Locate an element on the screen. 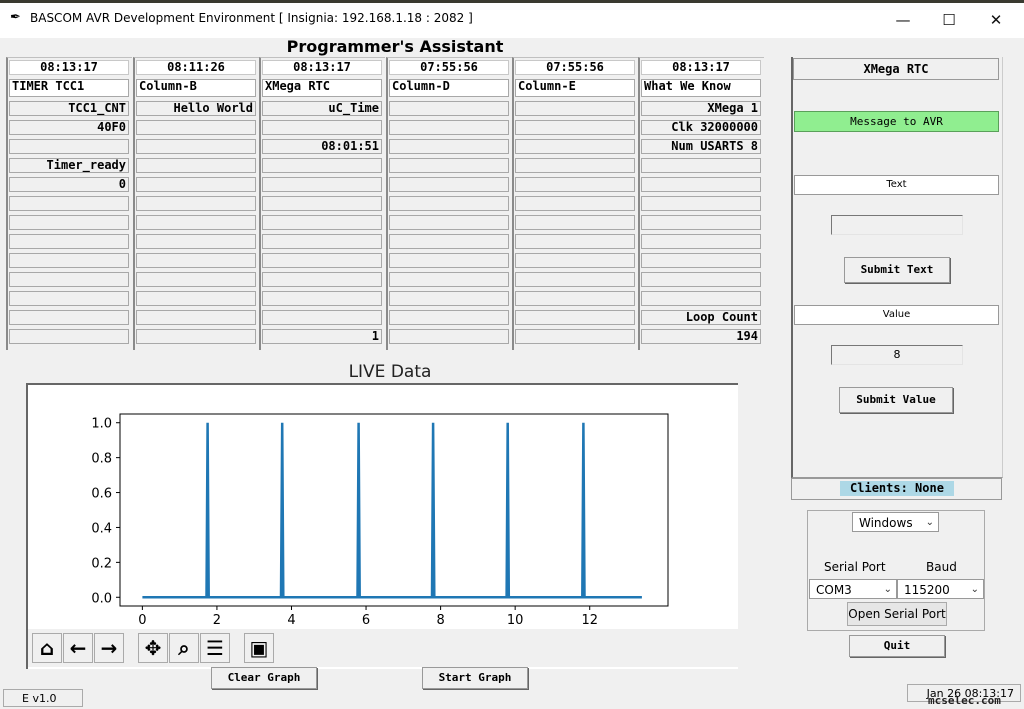  serial-port-label: Serial Port is located at coordinates (855, 567).